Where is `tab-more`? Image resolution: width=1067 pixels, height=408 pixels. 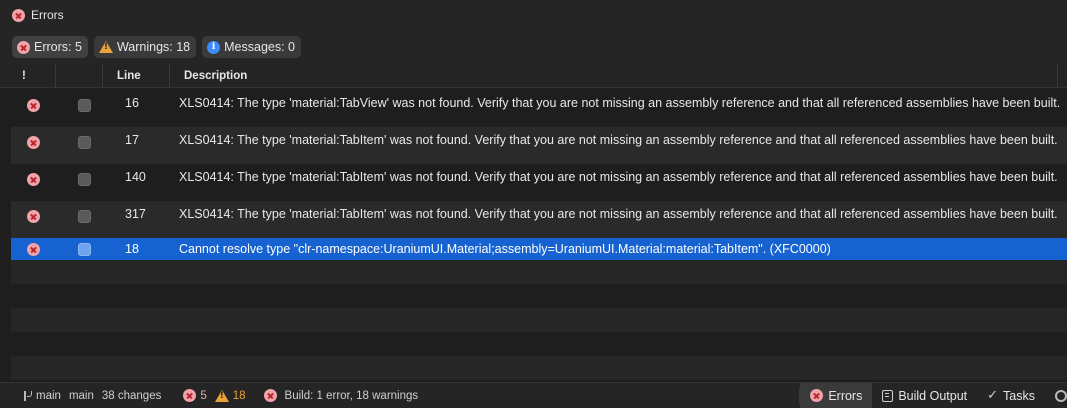
tab-more is located at coordinates (1056, 395).